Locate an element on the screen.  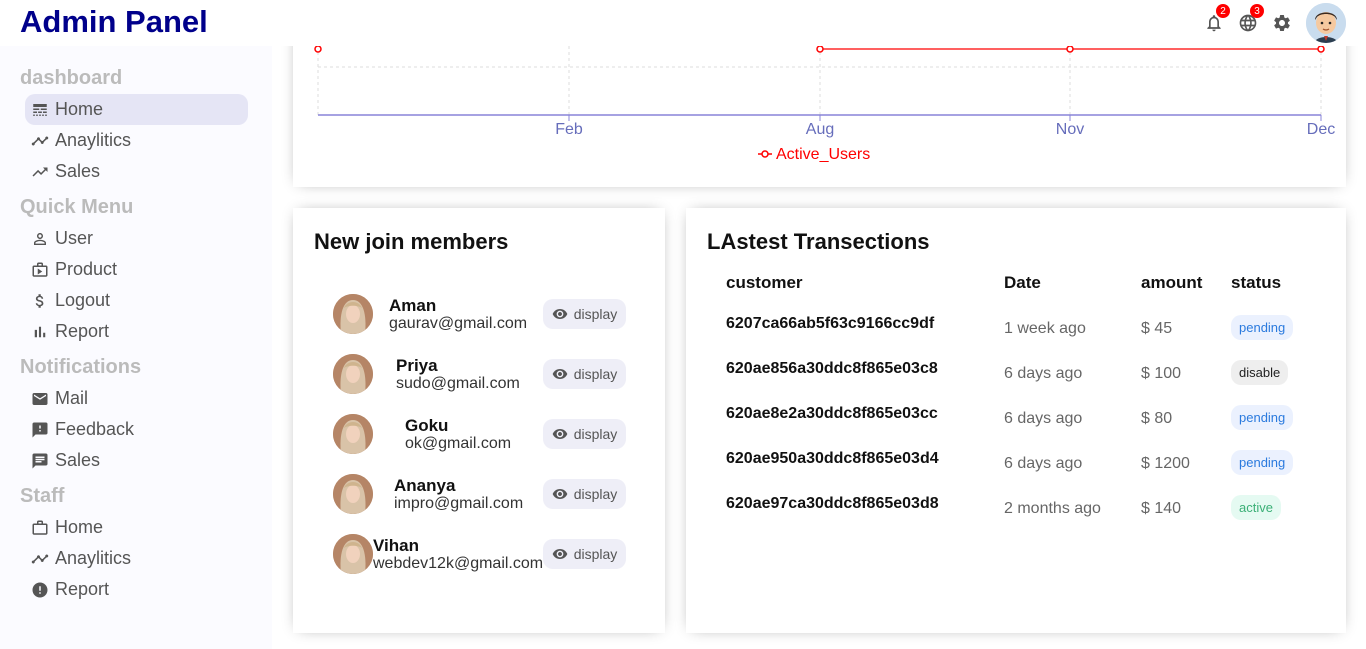
dollar-icon is located at coordinates (40, 301).